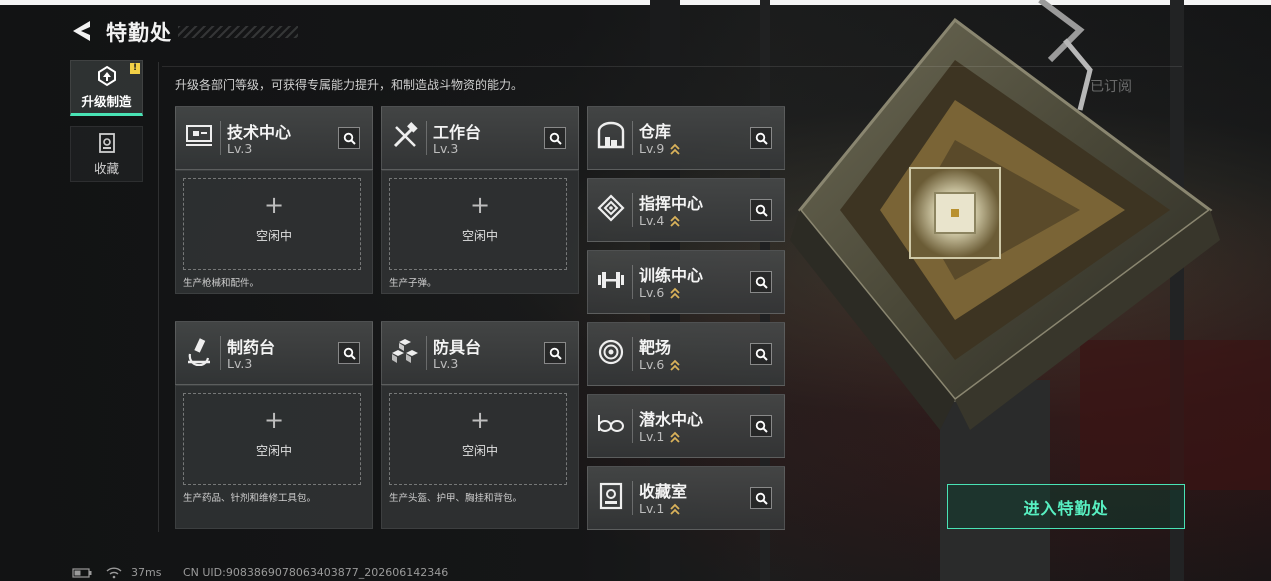 Image resolution: width=1271 pixels, height=581 pixels. I want to click on facility-card-armor-bench: 防具台 Lv.3, so click(480, 353).